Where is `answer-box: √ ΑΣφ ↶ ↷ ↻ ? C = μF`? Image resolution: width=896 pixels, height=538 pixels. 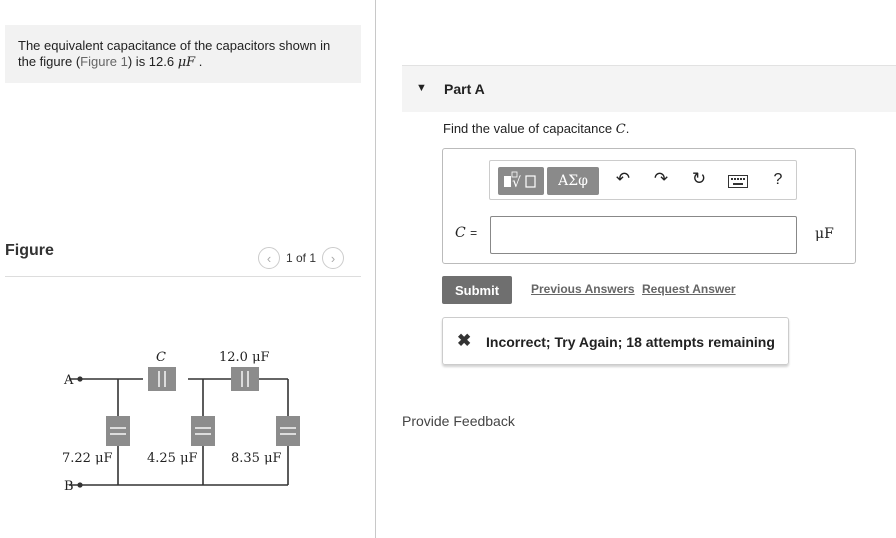 answer-box: √ ΑΣφ ↶ ↷ ↻ ? C = μF is located at coordinates (649, 206).